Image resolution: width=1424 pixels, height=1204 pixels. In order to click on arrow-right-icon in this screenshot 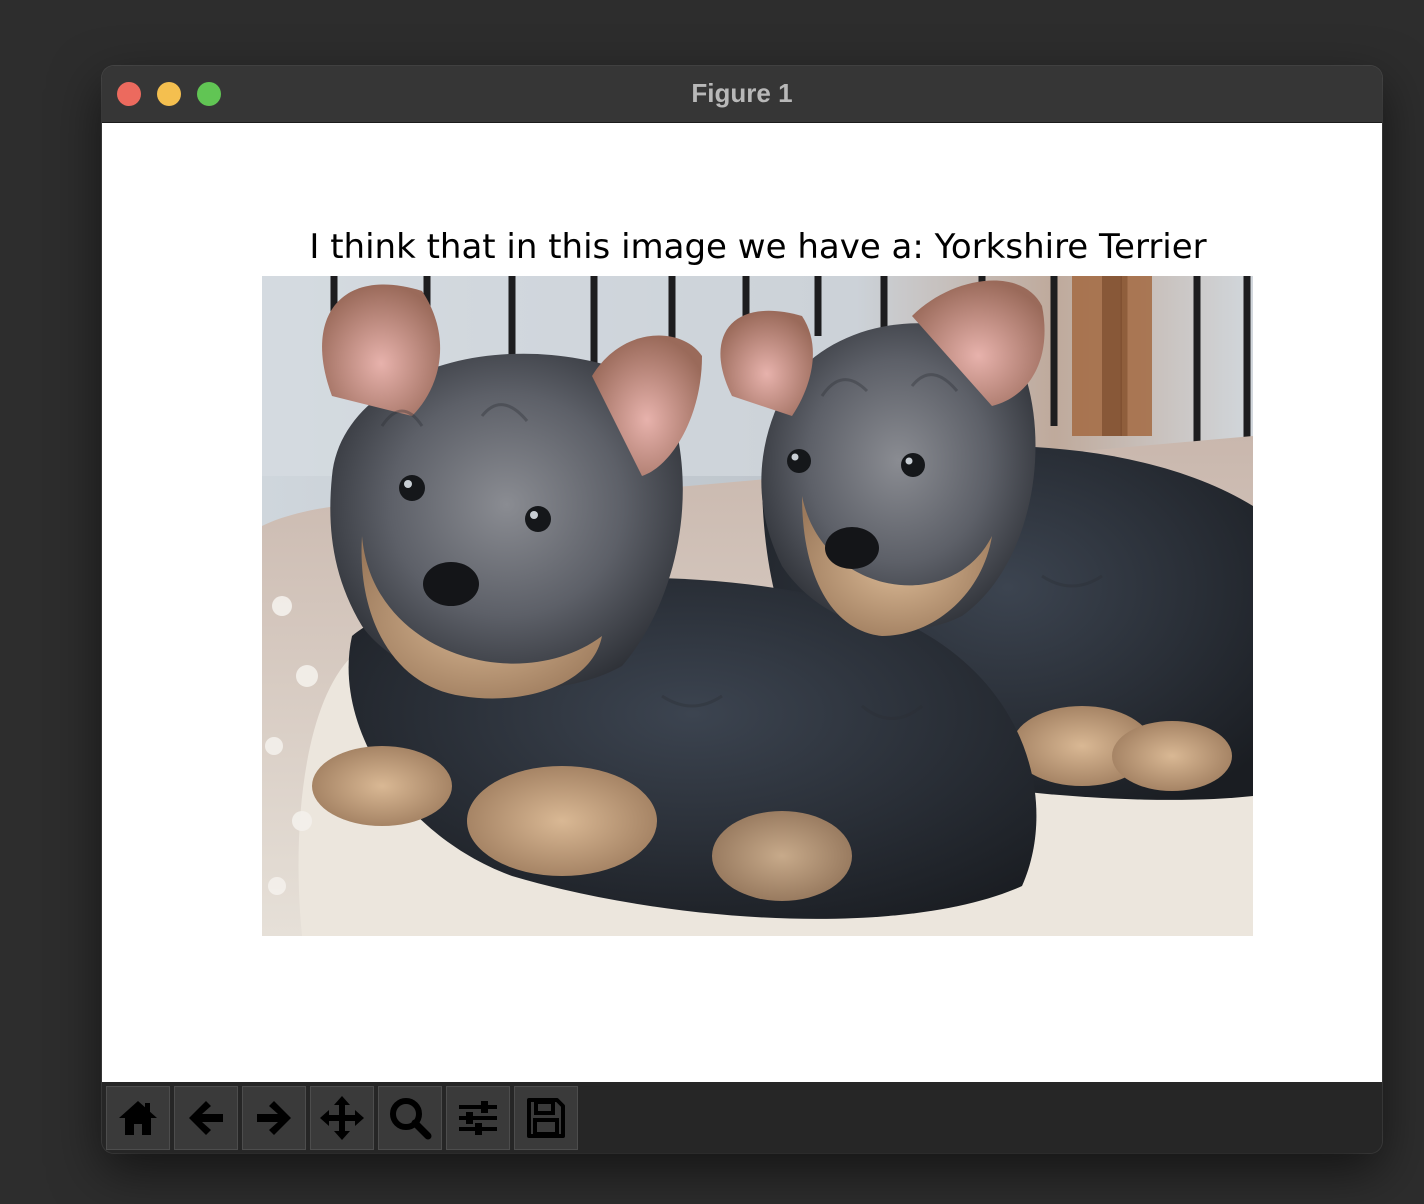, I will do `click(274, 1118)`.